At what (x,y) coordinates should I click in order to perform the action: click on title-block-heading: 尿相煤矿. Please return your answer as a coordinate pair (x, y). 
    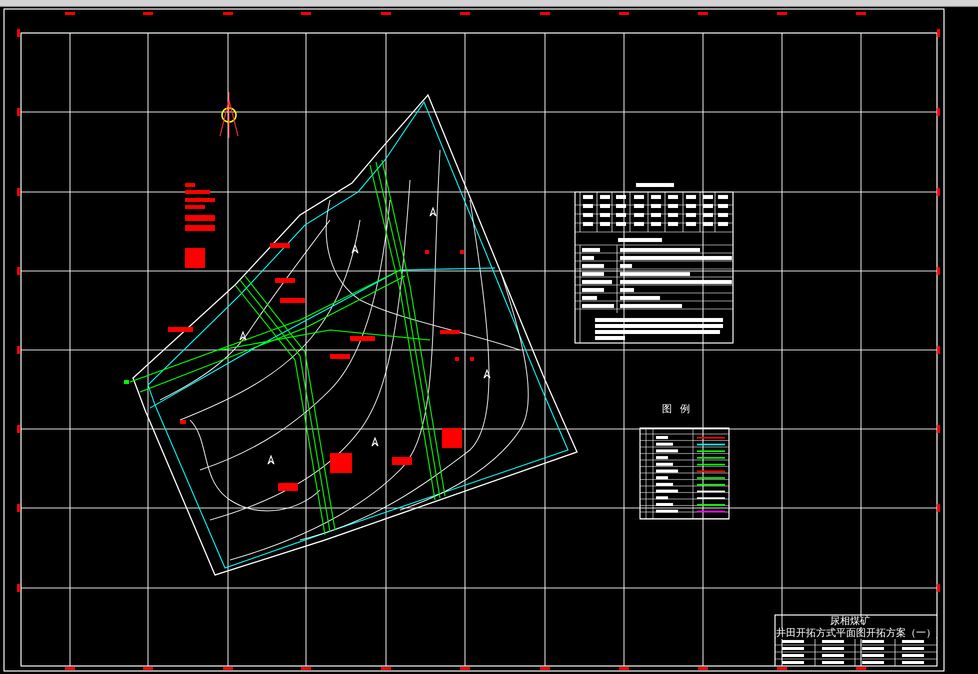
    Looking at the image, I should click on (850, 622).